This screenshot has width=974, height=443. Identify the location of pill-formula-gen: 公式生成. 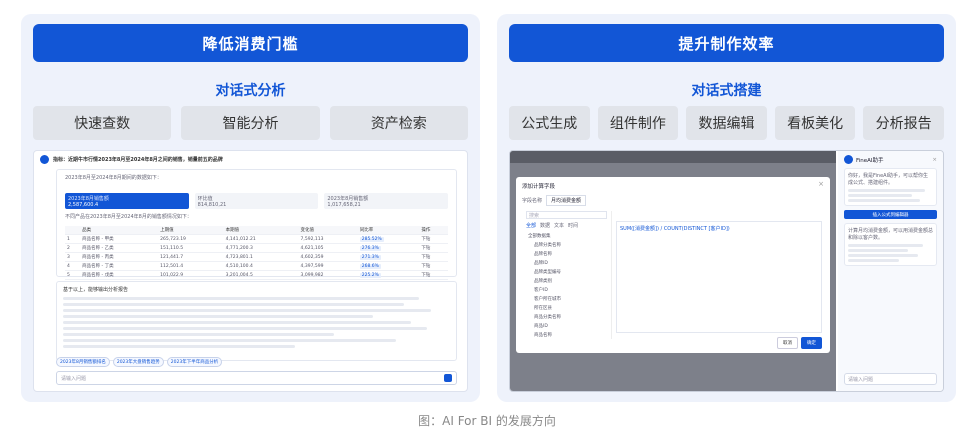
(549, 123).